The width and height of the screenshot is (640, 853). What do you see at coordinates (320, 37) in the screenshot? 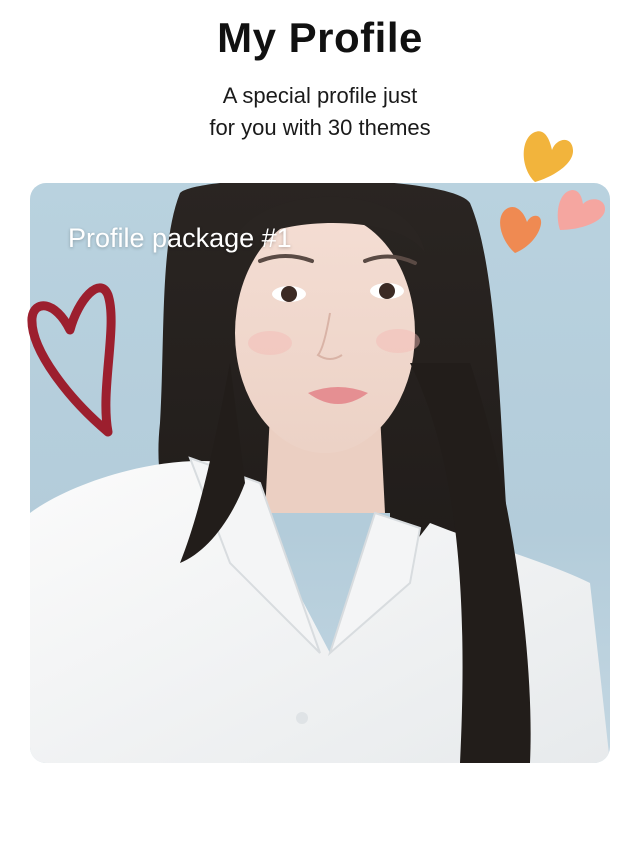
I see `page-title: My Profile` at bounding box center [320, 37].